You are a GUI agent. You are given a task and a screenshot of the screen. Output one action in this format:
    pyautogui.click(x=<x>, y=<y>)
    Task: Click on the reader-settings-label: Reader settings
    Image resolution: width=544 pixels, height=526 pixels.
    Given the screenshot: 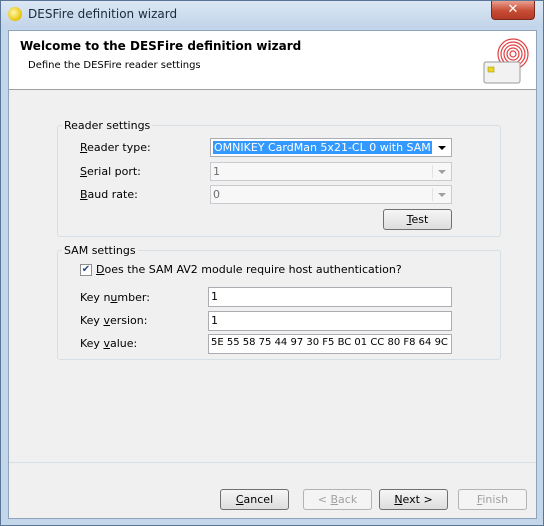 What is the action you would take?
    pyautogui.click(x=107, y=125)
    